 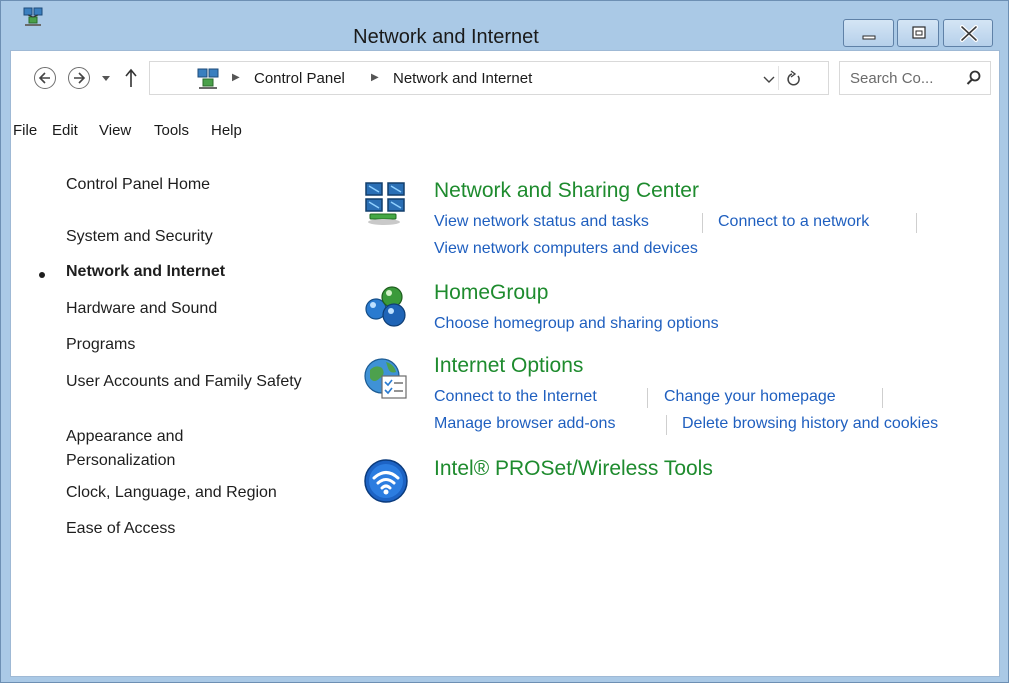 I want to click on restore-icon, so click(x=919, y=32).